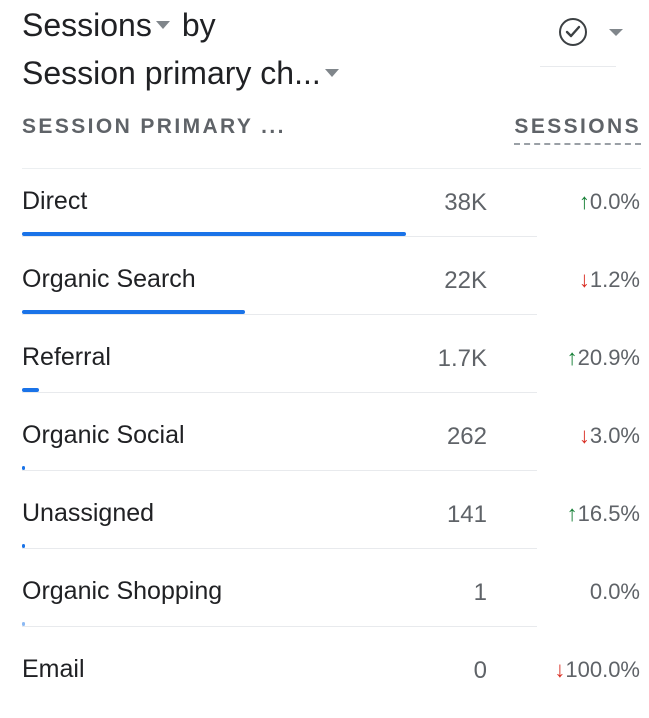 The width and height of the screenshot is (649, 718). Describe the element at coordinates (465, 280) in the screenshot. I see `sessions-value: 22K` at that location.